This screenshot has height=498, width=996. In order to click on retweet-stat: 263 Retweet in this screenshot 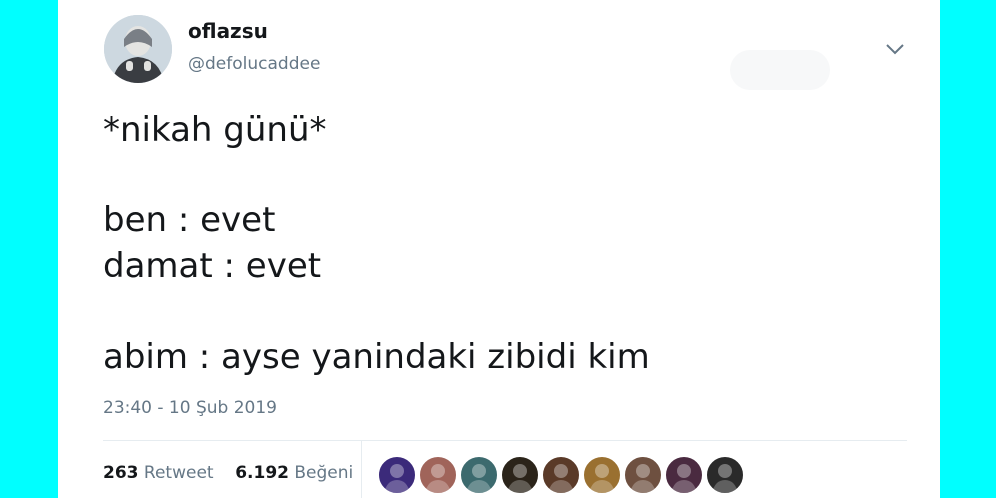, I will do `click(158, 473)`.